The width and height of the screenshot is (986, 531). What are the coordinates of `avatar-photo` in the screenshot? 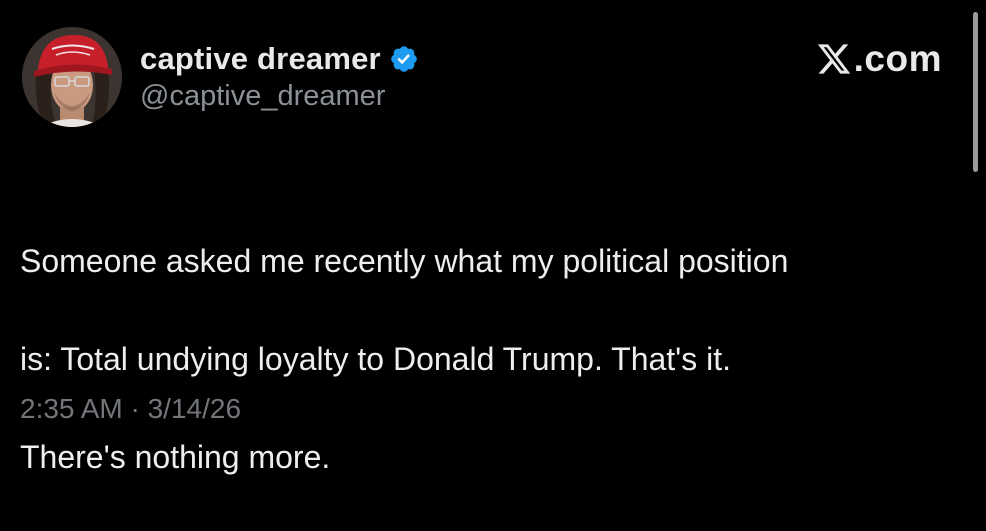 It's located at (72, 77).